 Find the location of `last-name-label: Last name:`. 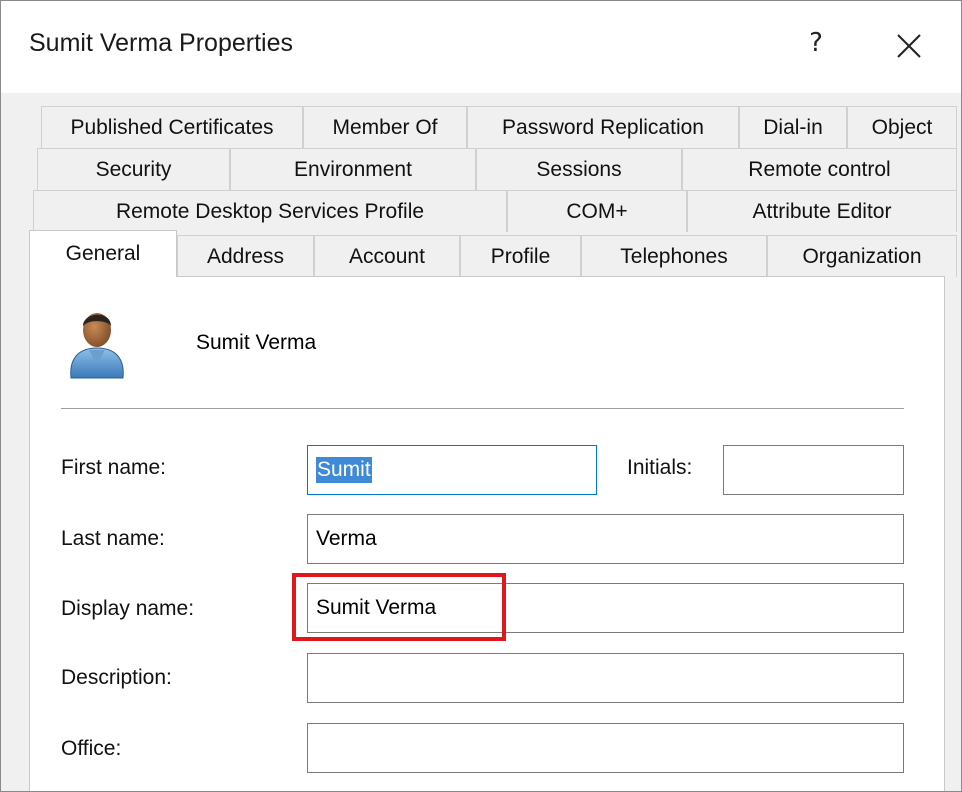

last-name-label: Last name: is located at coordinates (113, 538).